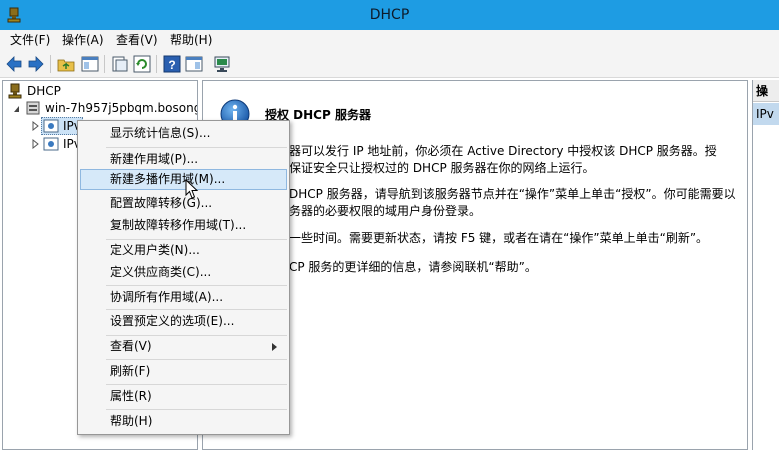 The height and width of the screenshot is (450, 779). Describe the element at coordinates (121, 108) in the screenshot. I see `tree-label-server: win-7h957j5pbqm.bosong.c` at that location.